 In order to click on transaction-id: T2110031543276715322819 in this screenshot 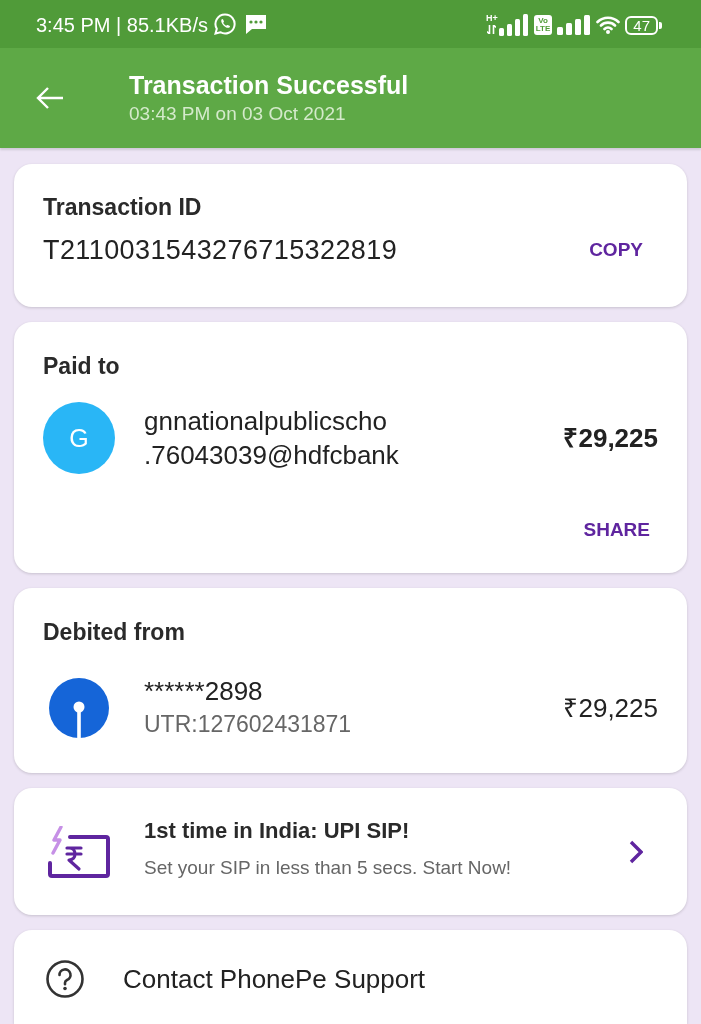, I will do `click(220, 250)`.